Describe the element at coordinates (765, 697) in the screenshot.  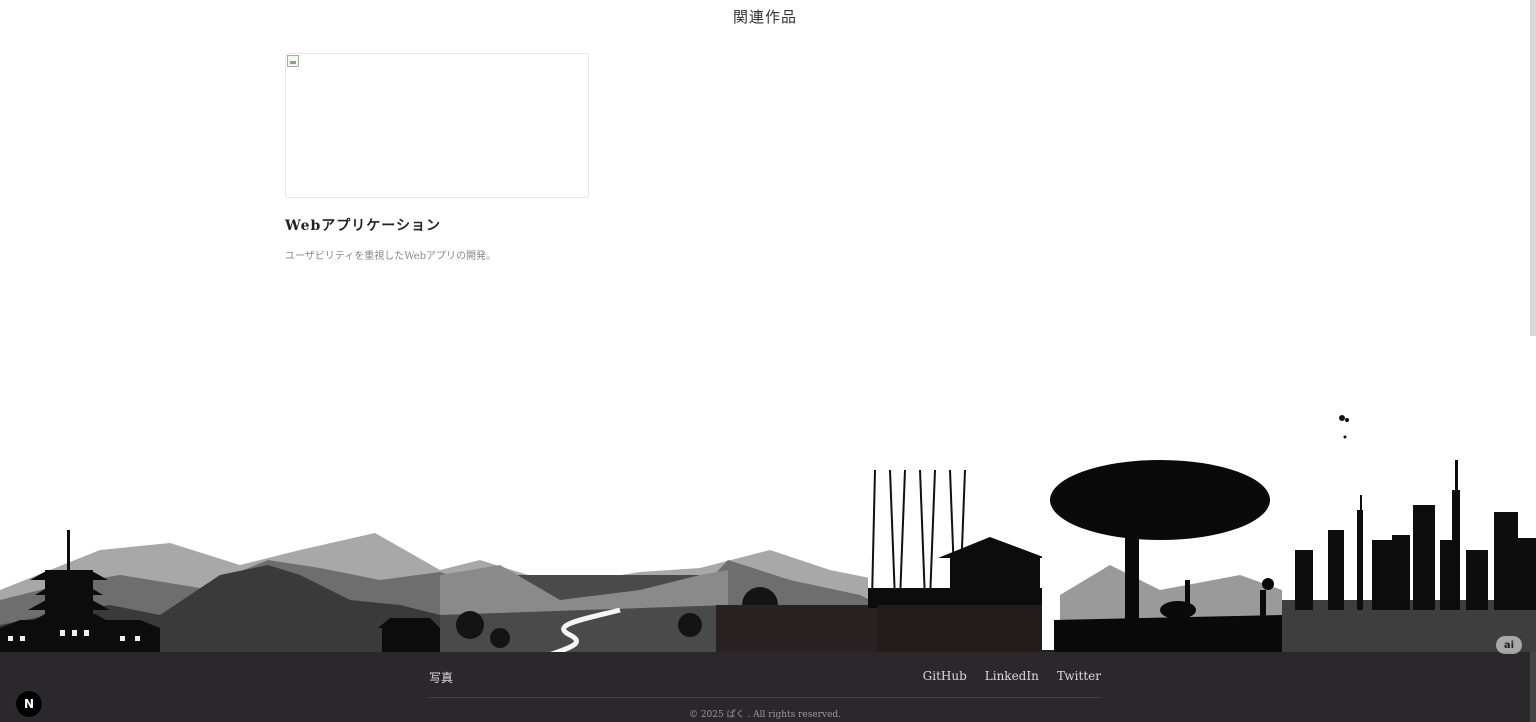
I see `footer-divider` at that location.